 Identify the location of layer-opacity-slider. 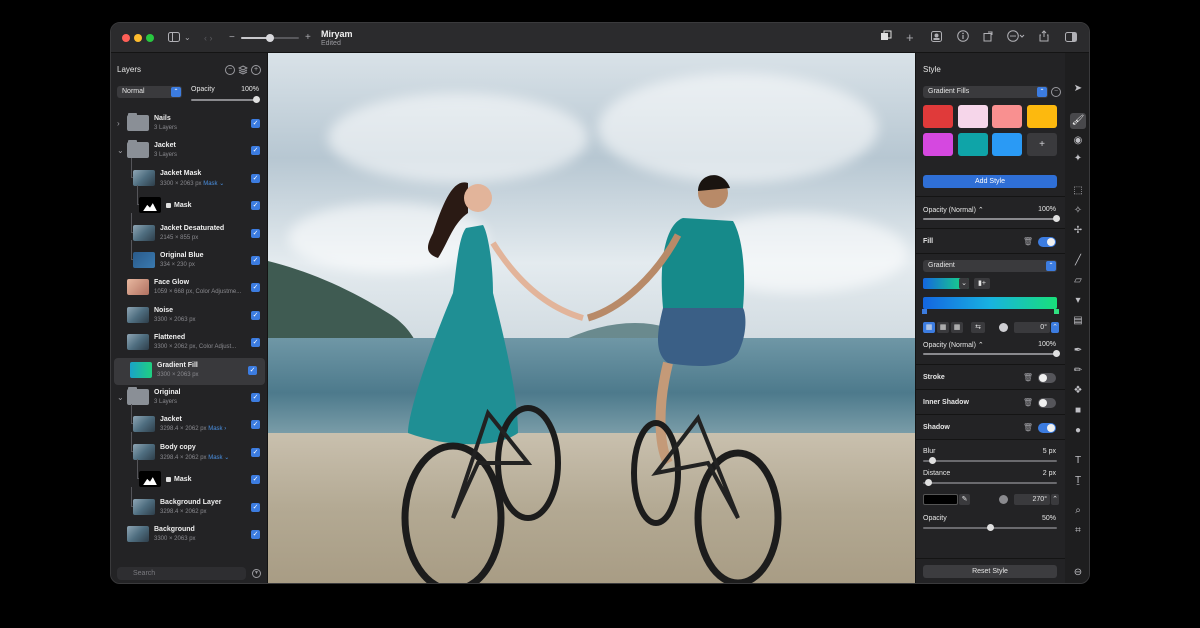
(225, 99).